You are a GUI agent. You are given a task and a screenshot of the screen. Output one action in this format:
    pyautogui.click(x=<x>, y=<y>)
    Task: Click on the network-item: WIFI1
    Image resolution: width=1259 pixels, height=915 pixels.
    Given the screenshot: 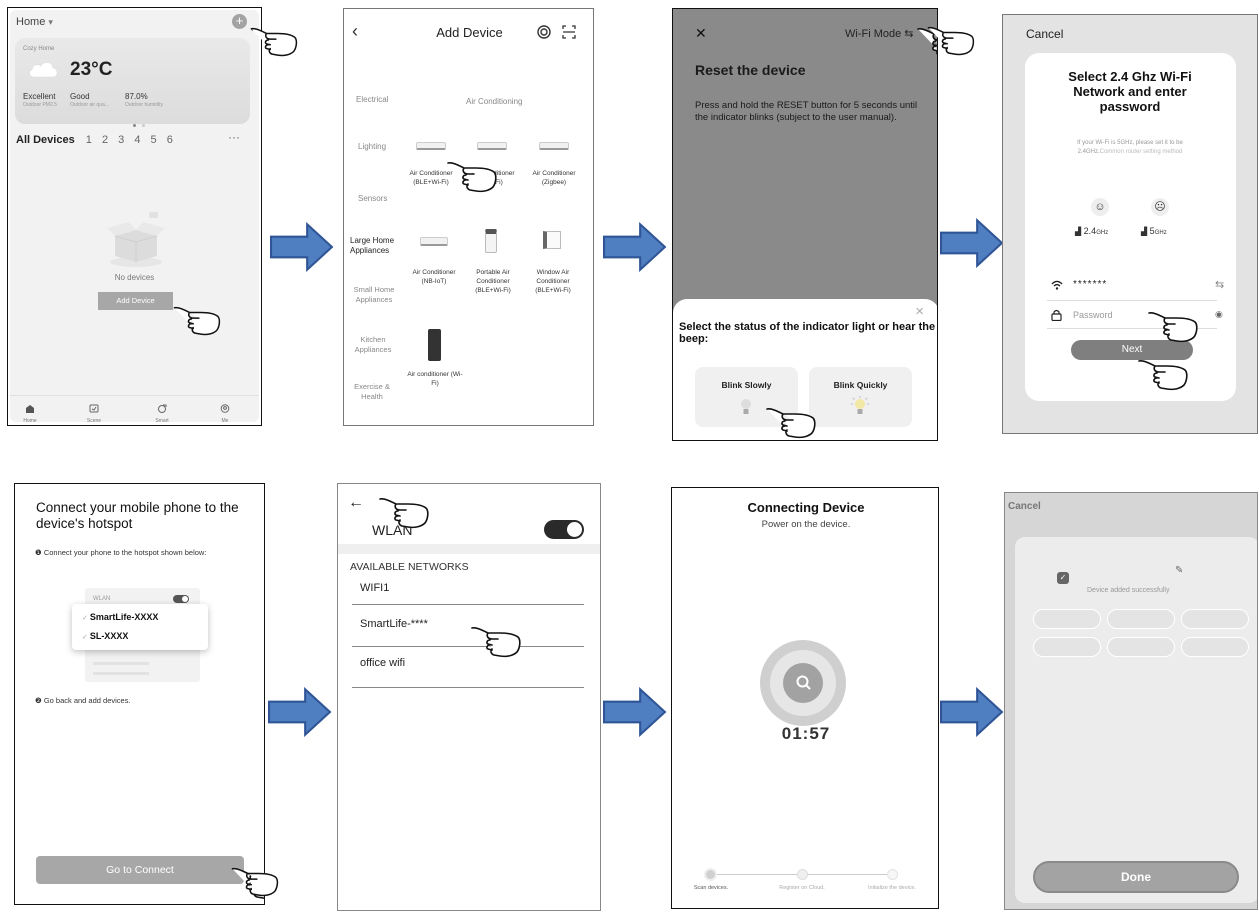 What is the action you would take?
    pyautogui.click(x=374, y=588)
    